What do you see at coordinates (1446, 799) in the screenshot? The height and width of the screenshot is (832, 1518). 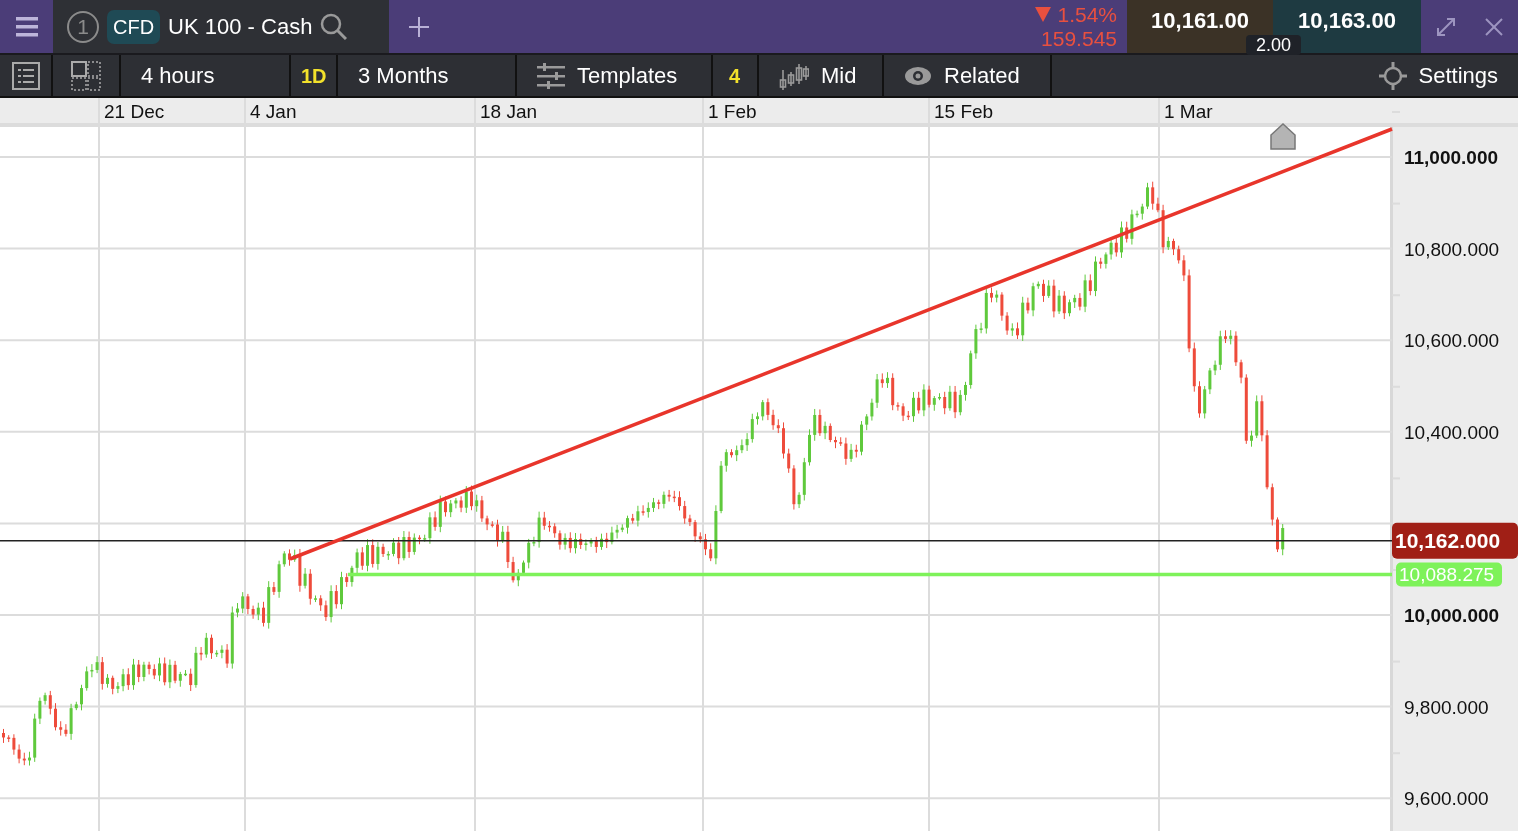 I see `price-axis-label: 9,600.000` at bounding box center [1446, 799].